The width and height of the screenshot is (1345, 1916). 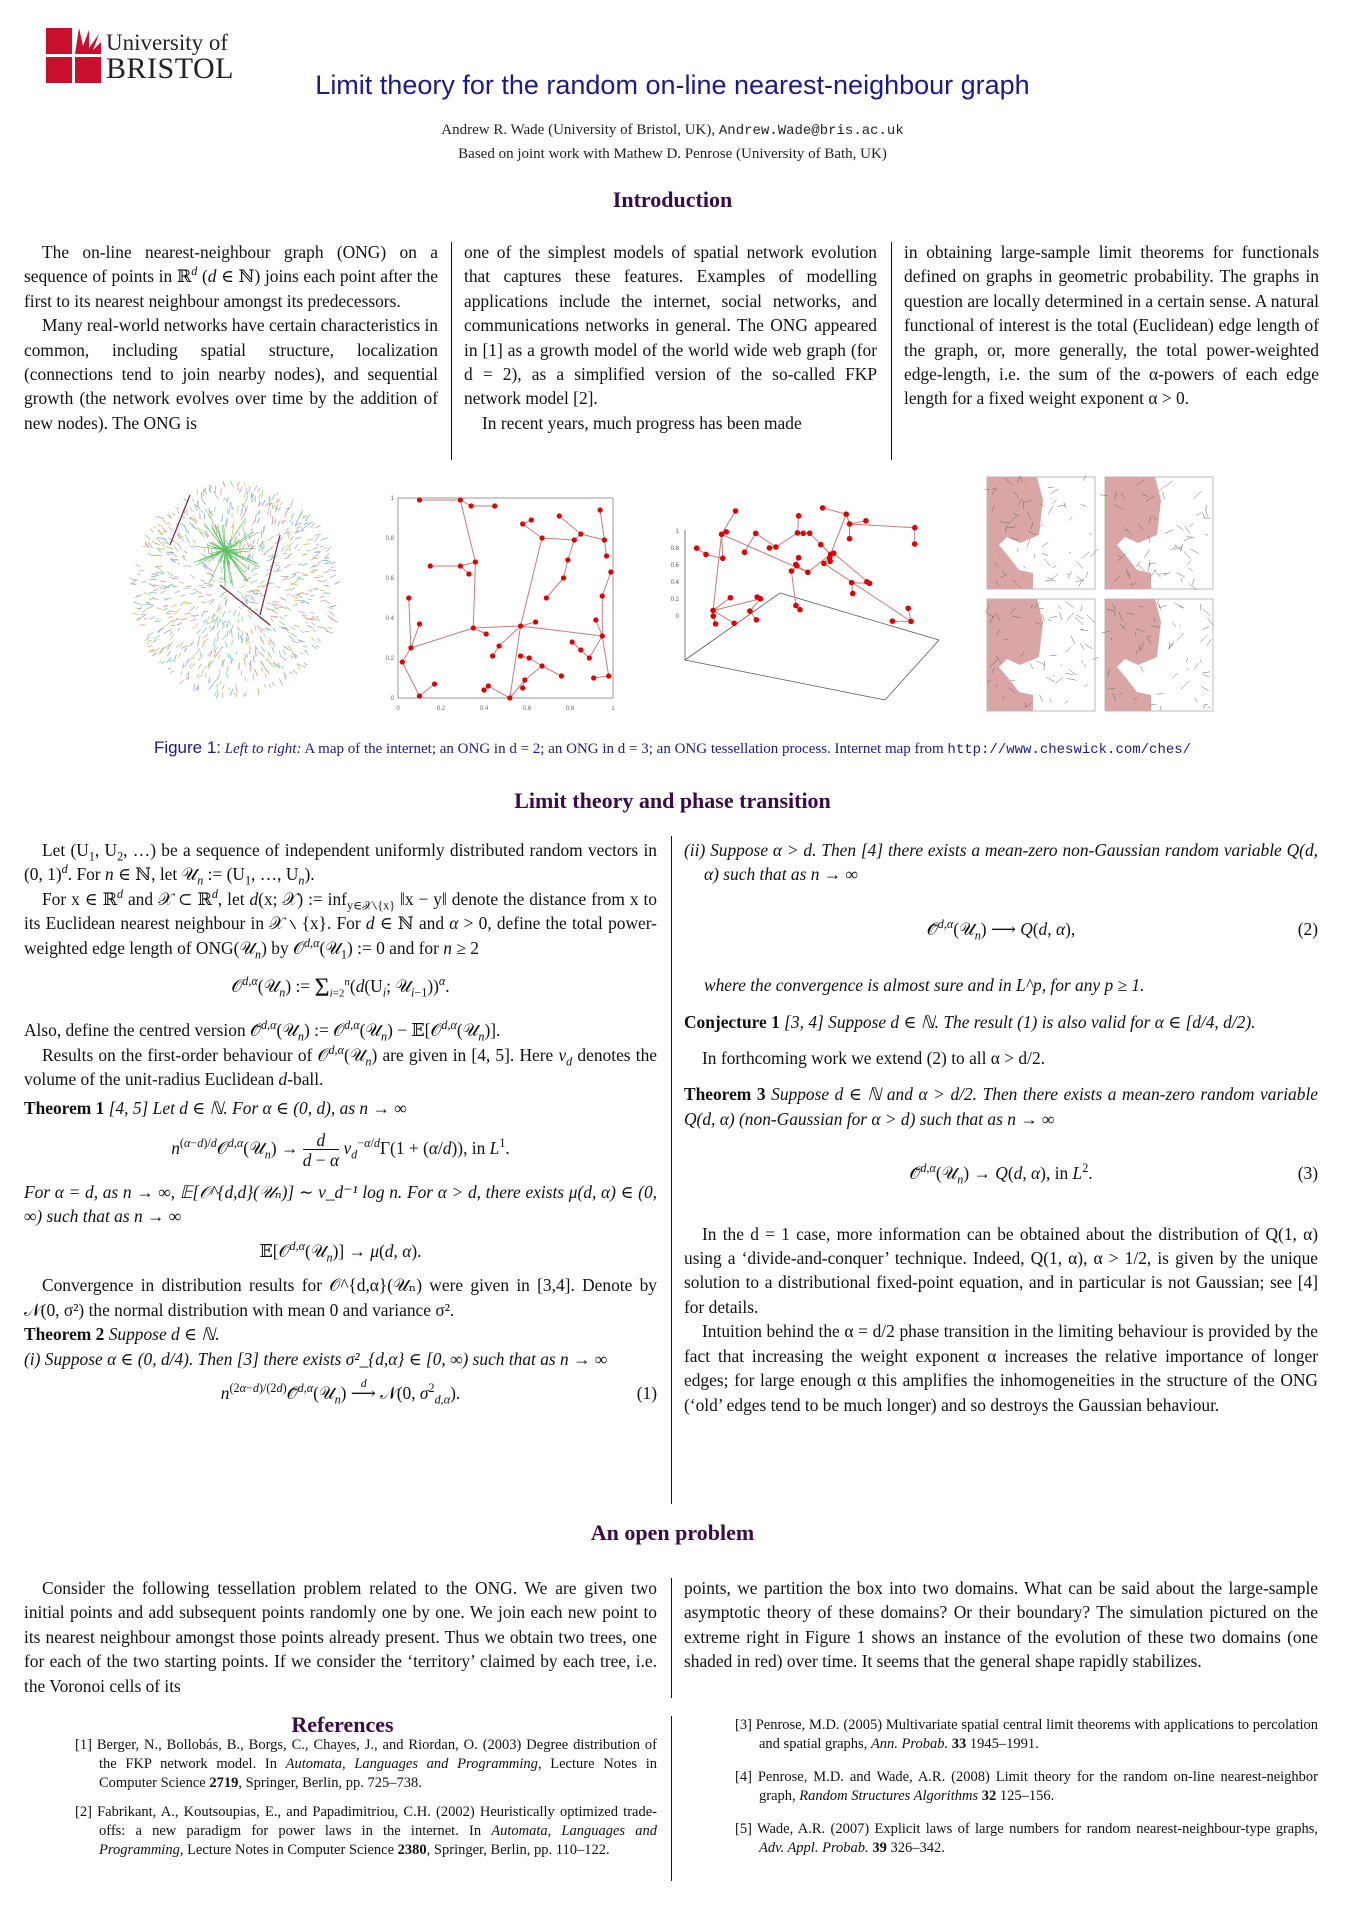 What do you see at coordinates (811, 131) in the screenshot?
I see `author-email: Andrew.Wade@bris.ac.uk` at bounding box center [811, 131].